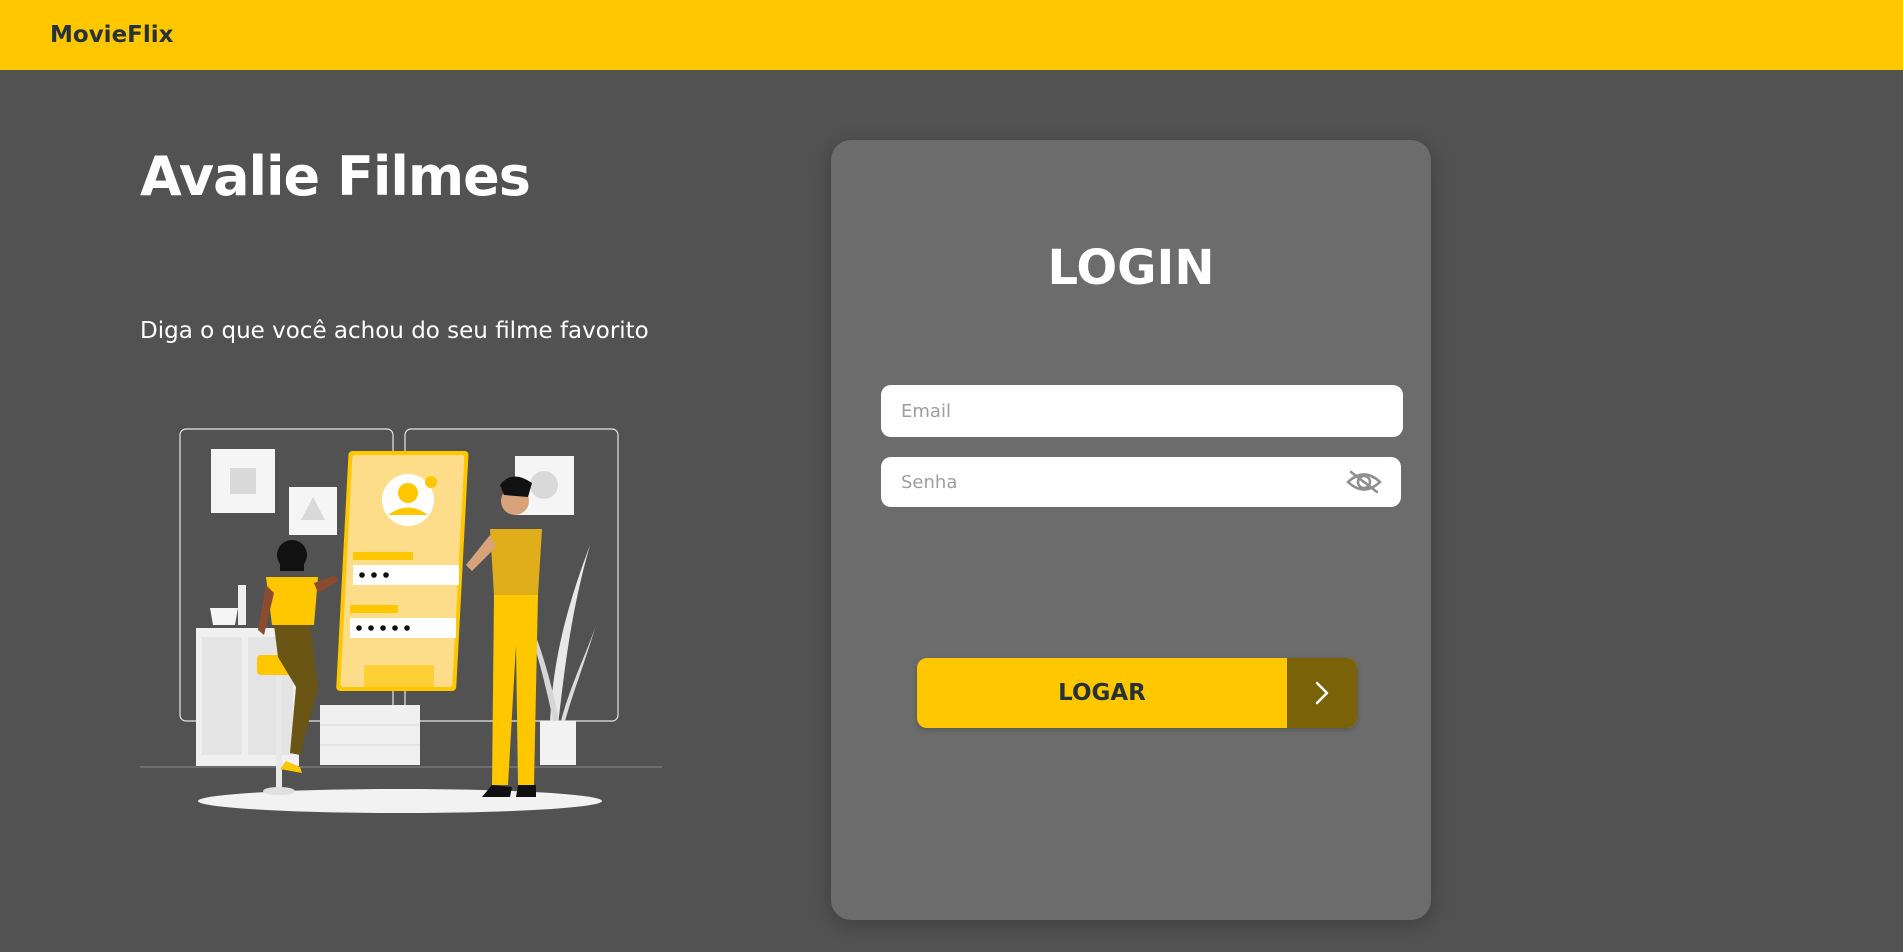 The image size is (1903, 952). I want to click on password-field-wrapper, so click(1141, 482).